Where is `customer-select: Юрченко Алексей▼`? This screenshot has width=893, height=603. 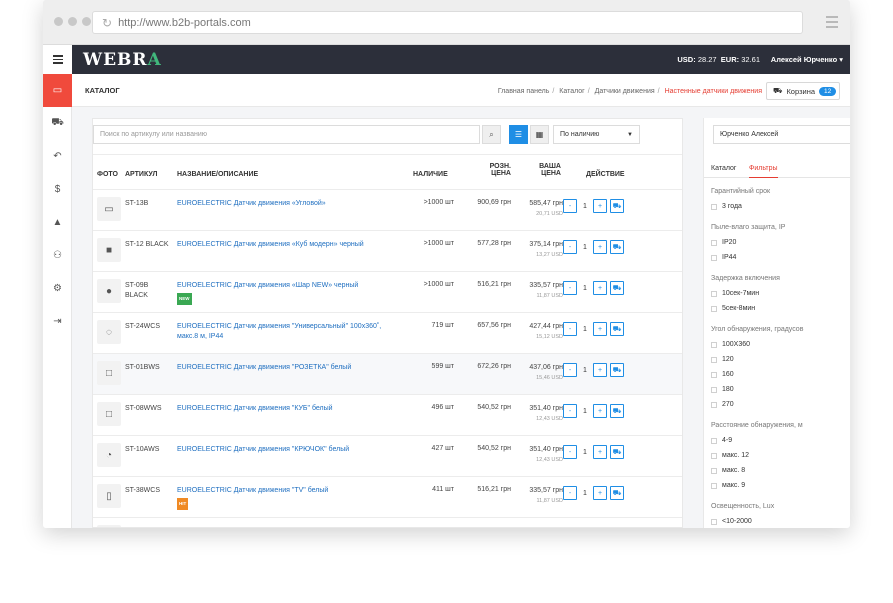
customer-select: Юрченко Алексей▼ is located at coordinates (781, 134).